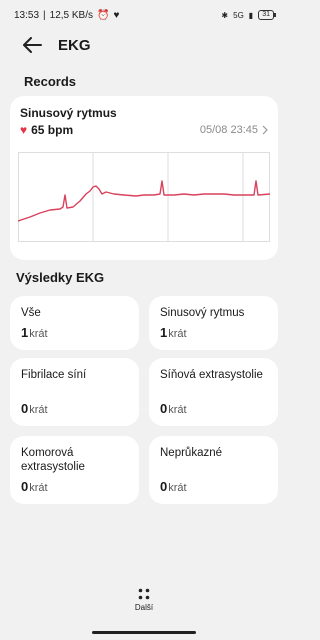 The height and width of the screenshot is (640, 320). I want to click on result-tile-atrial-fibrillation: Fibrilace síní 0 krát, so click(74, 392).